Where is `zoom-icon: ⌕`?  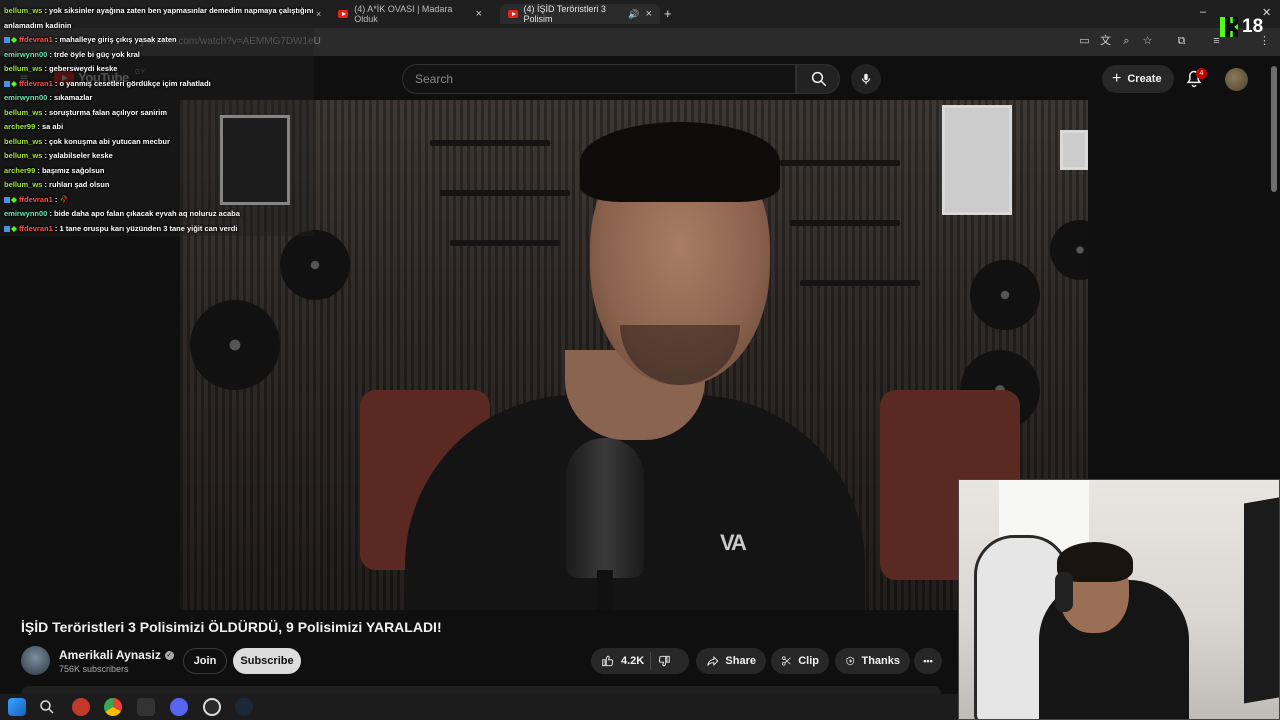
zoom-icon: ⌕ is located at coordinates (1126, 41).